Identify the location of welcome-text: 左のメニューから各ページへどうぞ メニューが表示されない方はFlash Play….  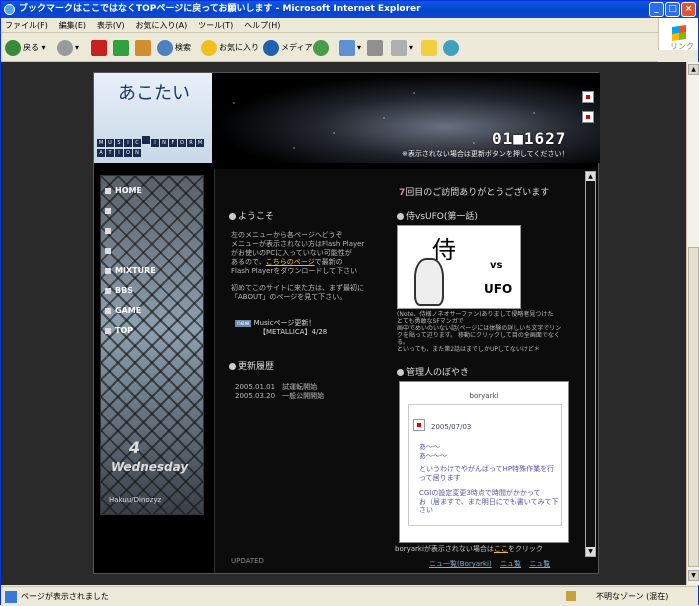
(298, 266).